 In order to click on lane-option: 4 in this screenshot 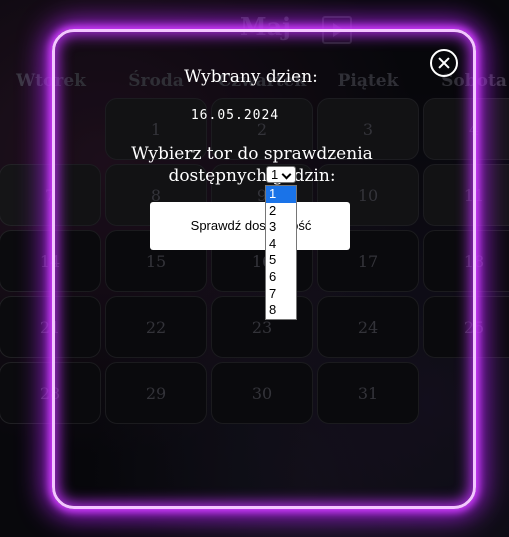, I will do `click(281, 244)`.